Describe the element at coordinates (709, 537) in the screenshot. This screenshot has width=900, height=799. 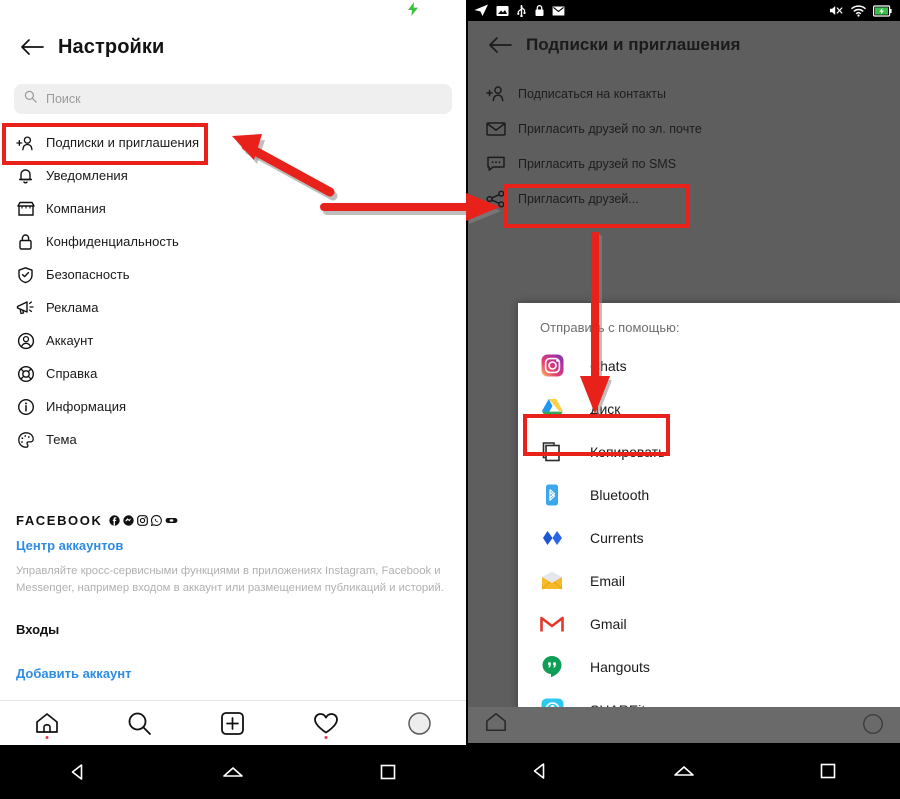
I see `share-app-currents: Currents` at that location.